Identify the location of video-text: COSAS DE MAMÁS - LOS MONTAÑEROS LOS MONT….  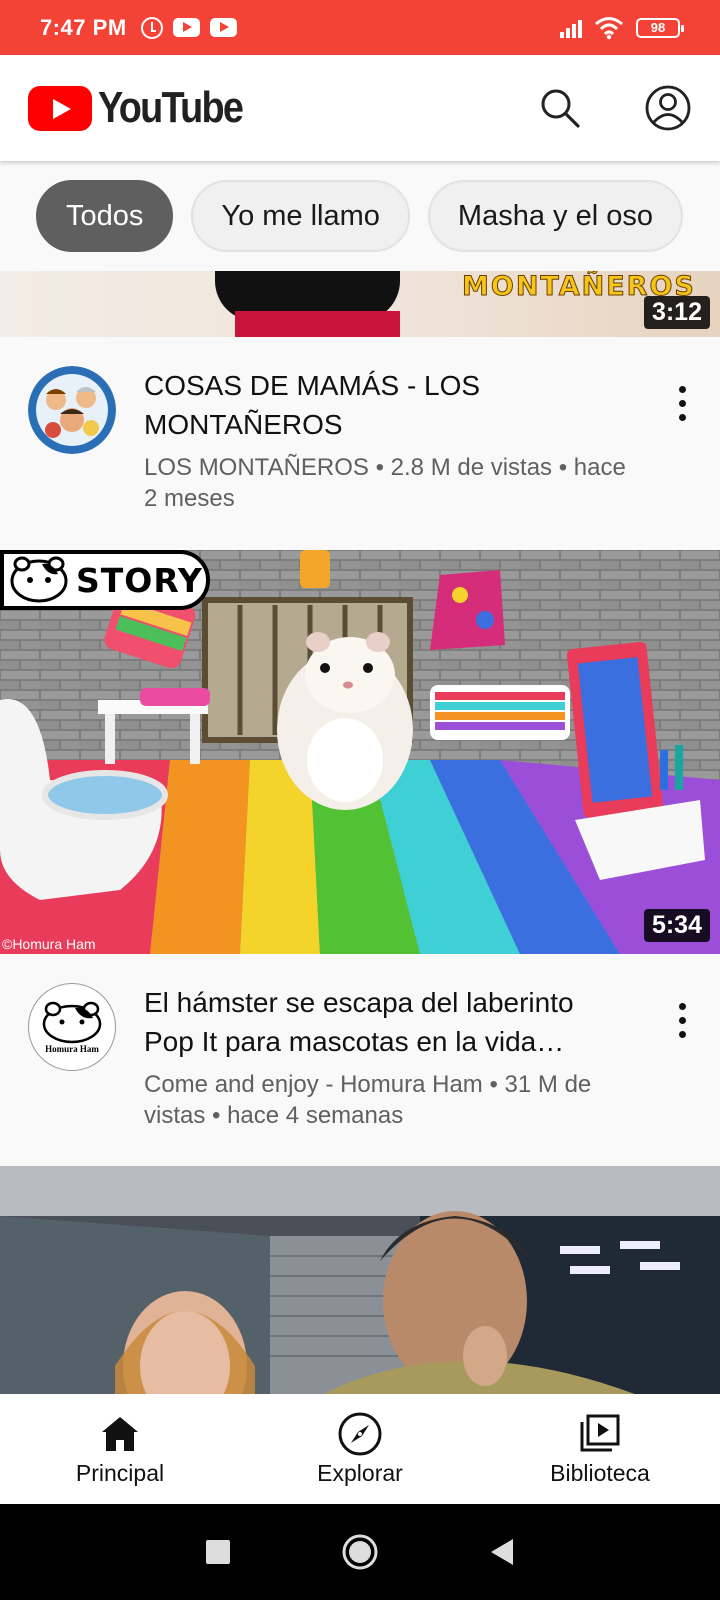
(386, 440).